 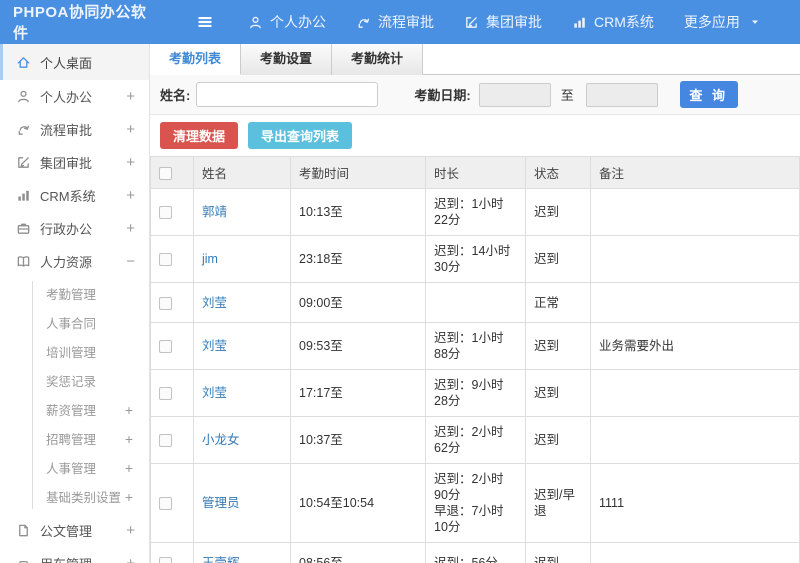 I want to click on sidebar-subitem: 考勤管理, so click(x=74, y=293).